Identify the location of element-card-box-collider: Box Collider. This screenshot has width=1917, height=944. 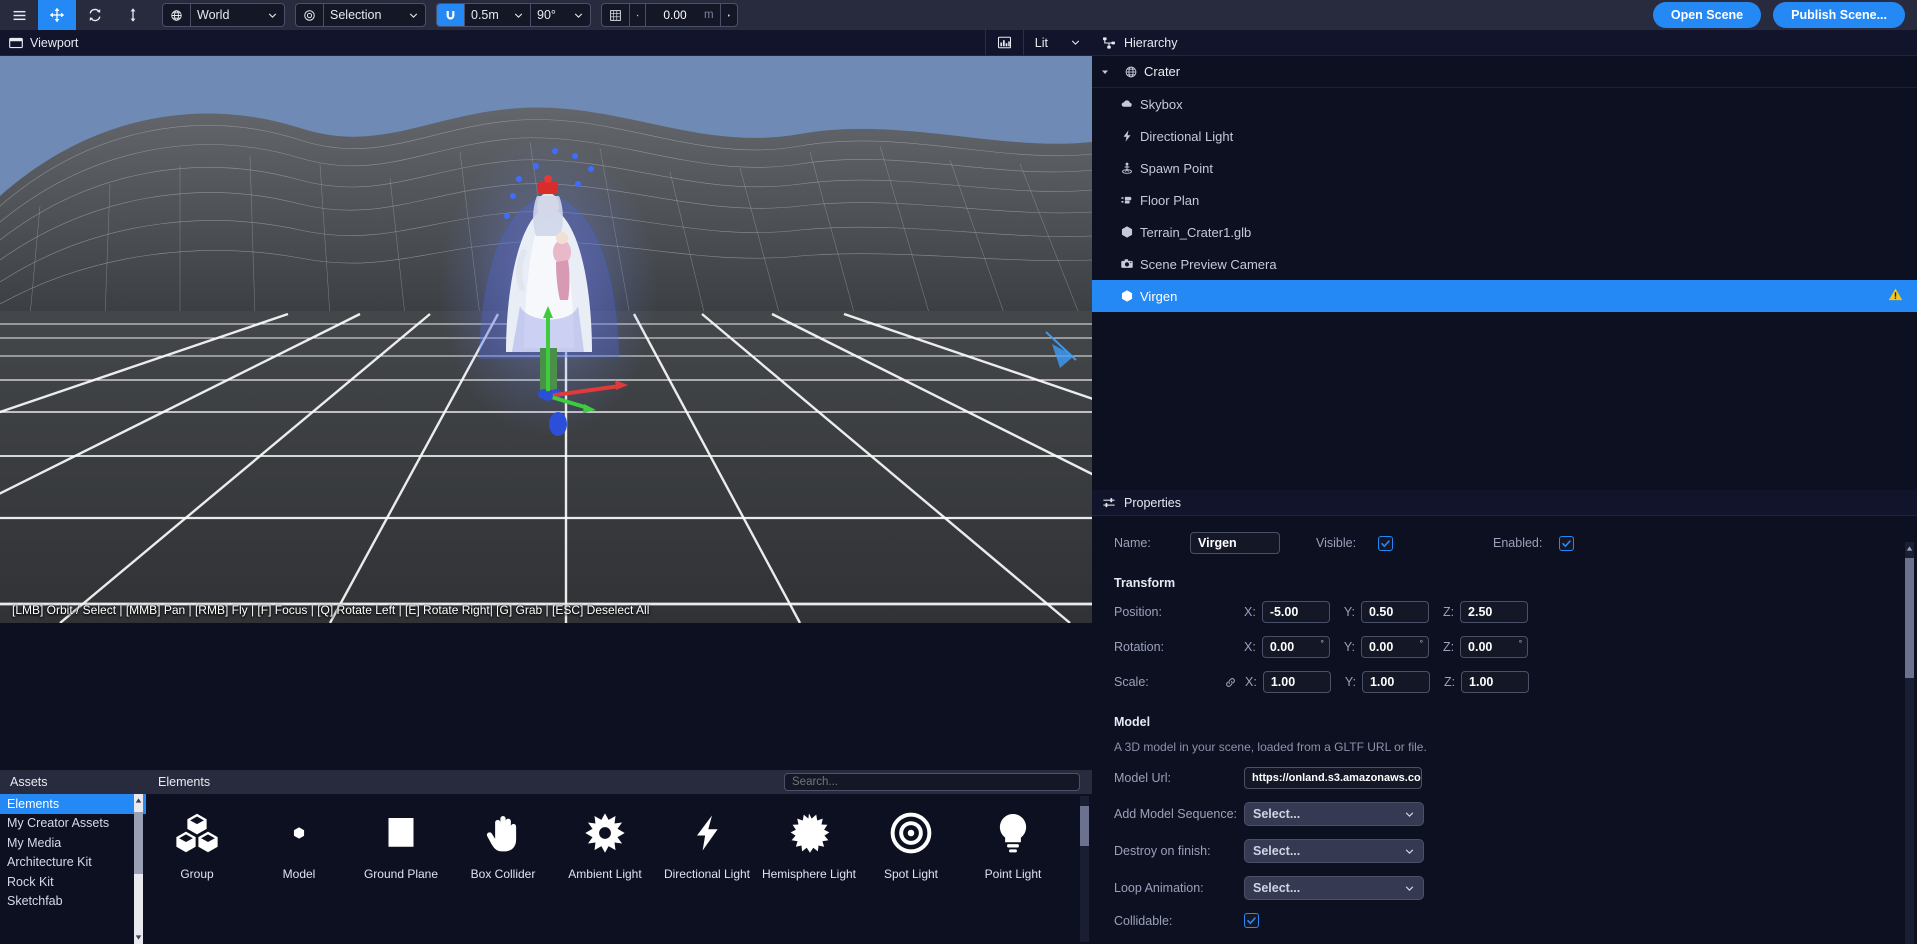
(503, 845).